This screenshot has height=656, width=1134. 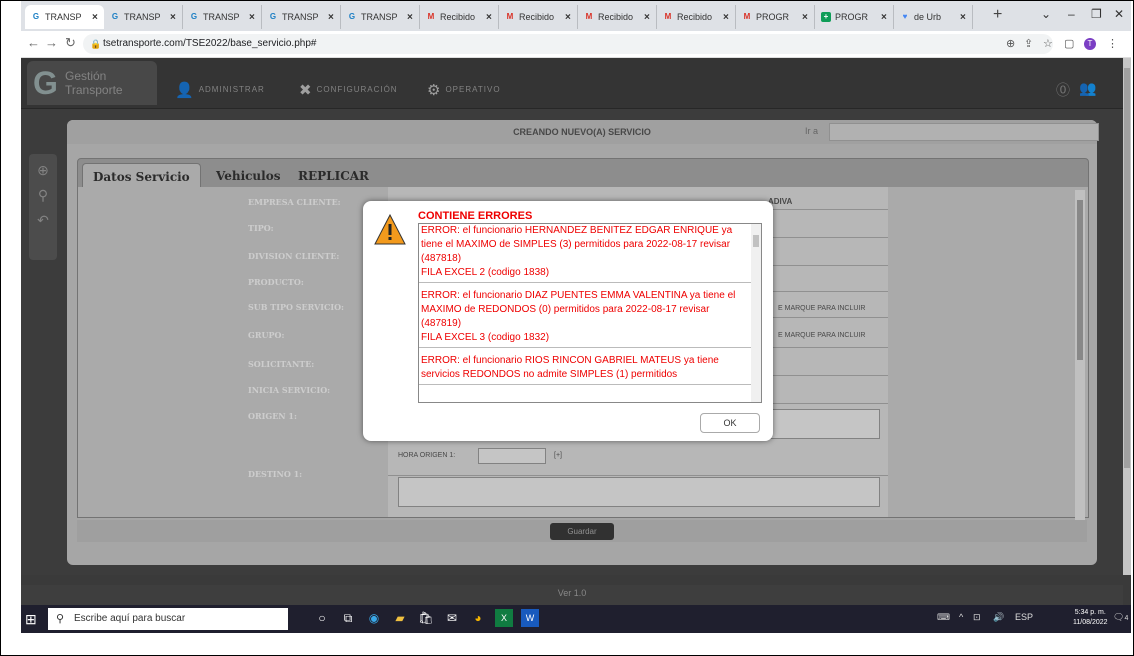 I want to click on maps-icon: ♥, so click(x=905, y=16).